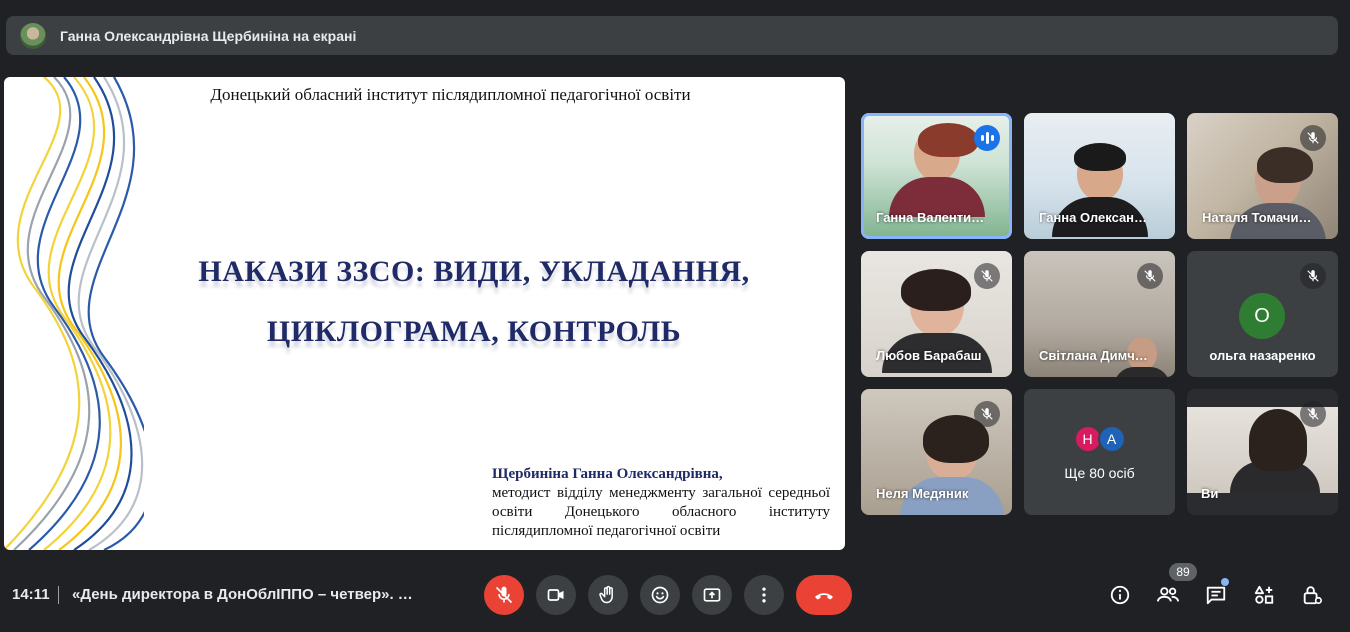 The image size is (1350, 632). I want to click on meeting-details-button, so click(1120, 595).